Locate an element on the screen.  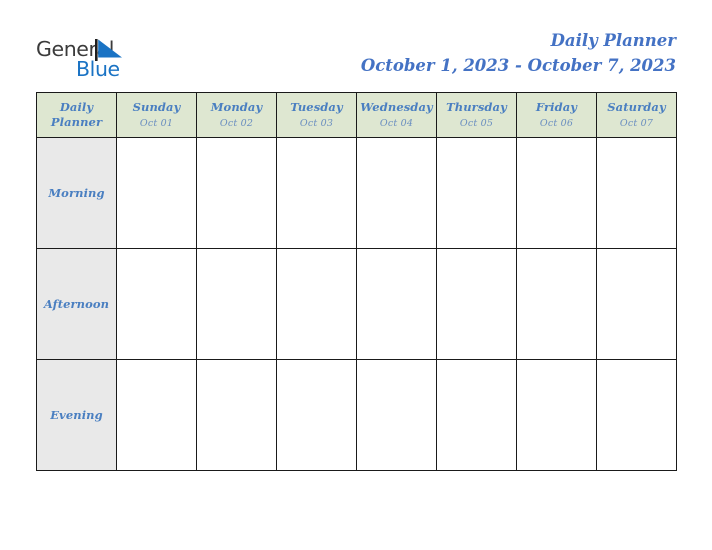
slot-label-text: Afternoon is located at coordinates (76, 304).